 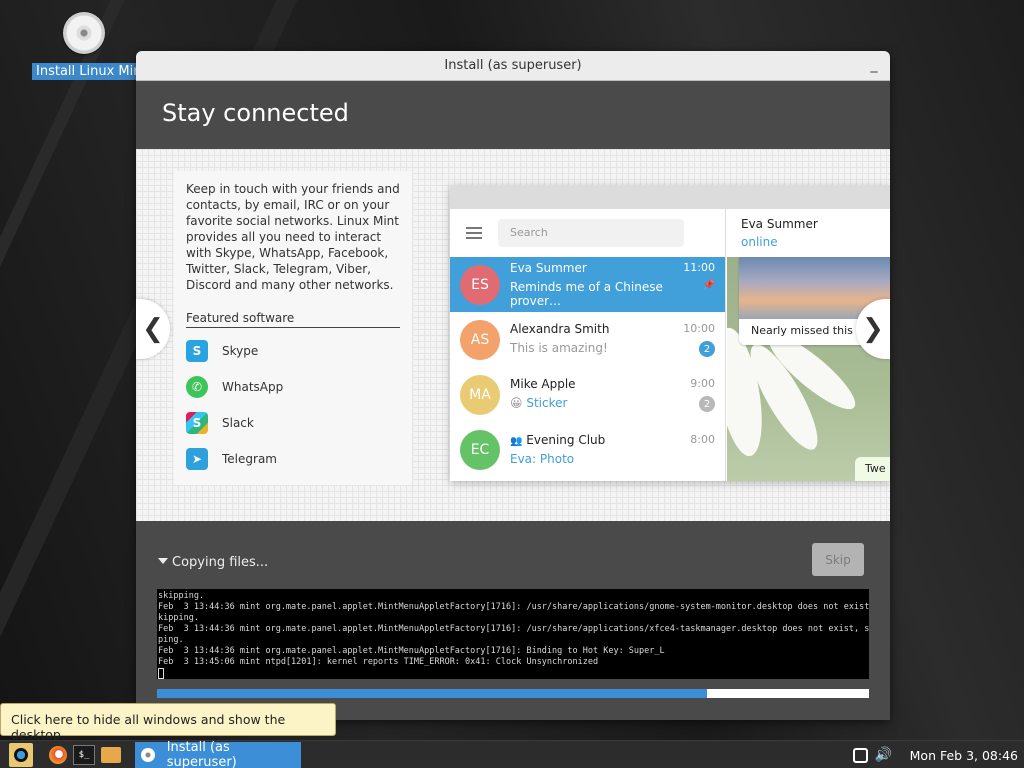 What do you see at coordinates (542, 459) in the screenshot?
I see `chat-message: Eva: Photo` at bounding box center [542, 459].